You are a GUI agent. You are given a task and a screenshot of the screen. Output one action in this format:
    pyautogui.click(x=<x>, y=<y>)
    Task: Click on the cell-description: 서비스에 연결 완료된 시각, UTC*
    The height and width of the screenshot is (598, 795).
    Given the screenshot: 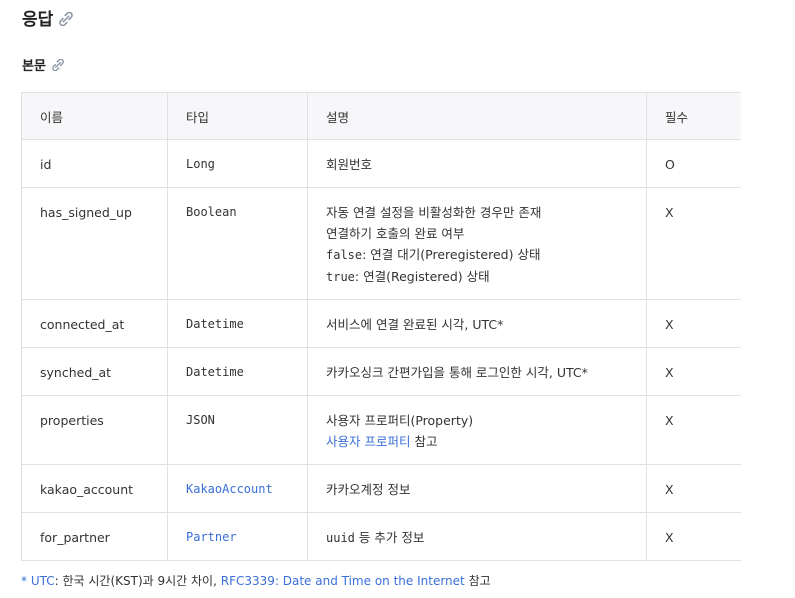 What is the action you would take?
    pyautogui.click(x=477, y=323)
    